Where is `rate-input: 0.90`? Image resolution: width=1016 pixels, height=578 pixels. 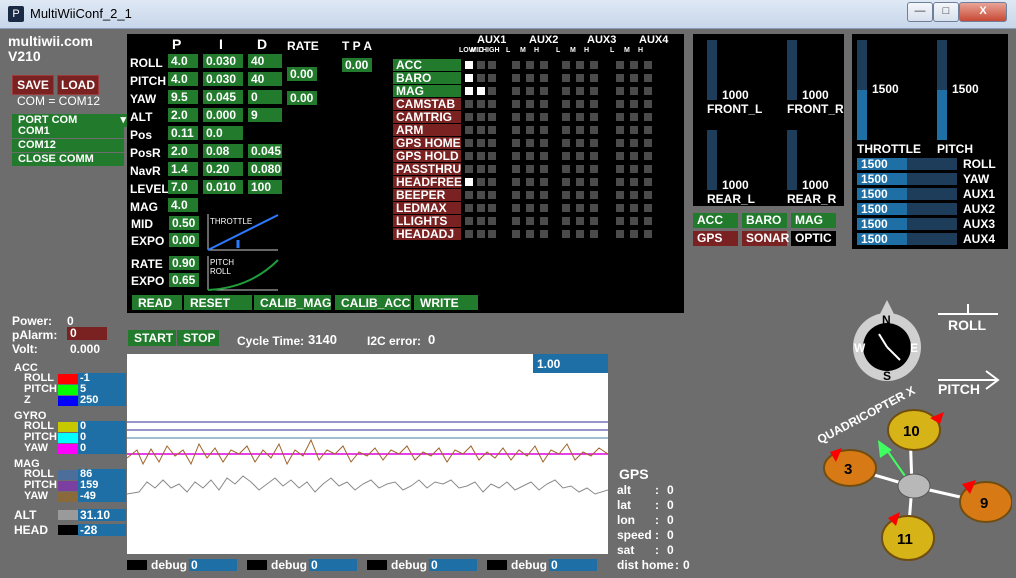 rate-input: 0.90 is located at coordinates (184, 263).